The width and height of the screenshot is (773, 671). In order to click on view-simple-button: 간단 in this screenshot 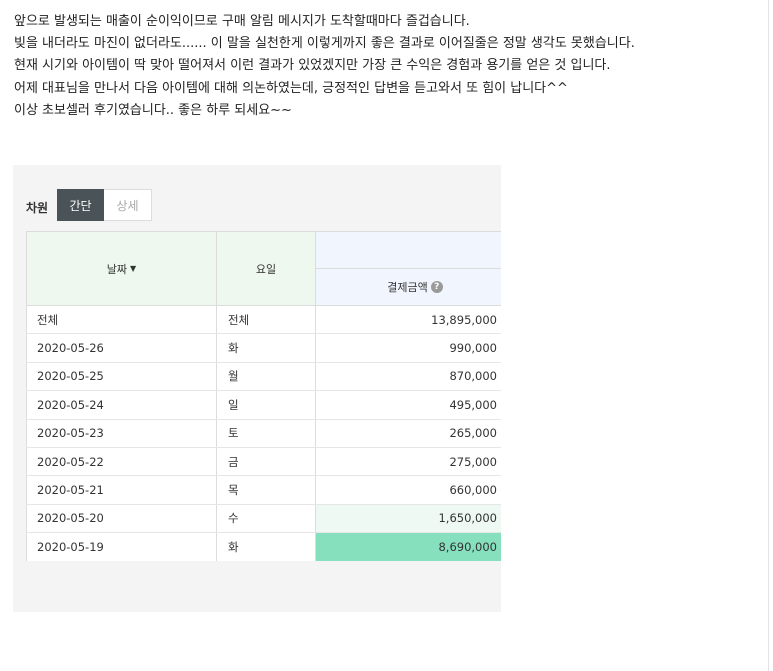, I will do `click(80, 205)`.